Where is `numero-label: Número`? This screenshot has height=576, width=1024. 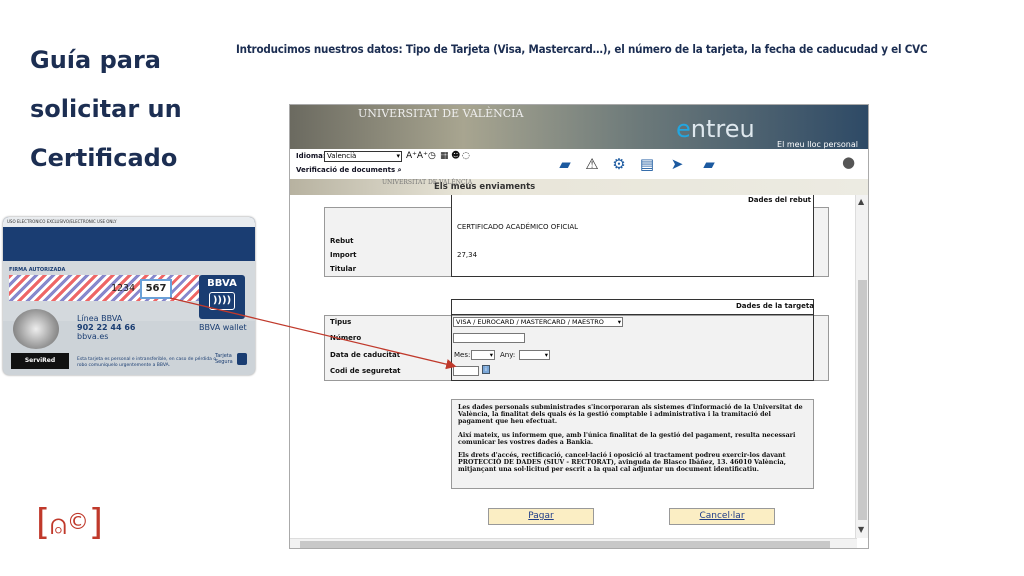 numero-label: Número is located at coordinates (346, 338).